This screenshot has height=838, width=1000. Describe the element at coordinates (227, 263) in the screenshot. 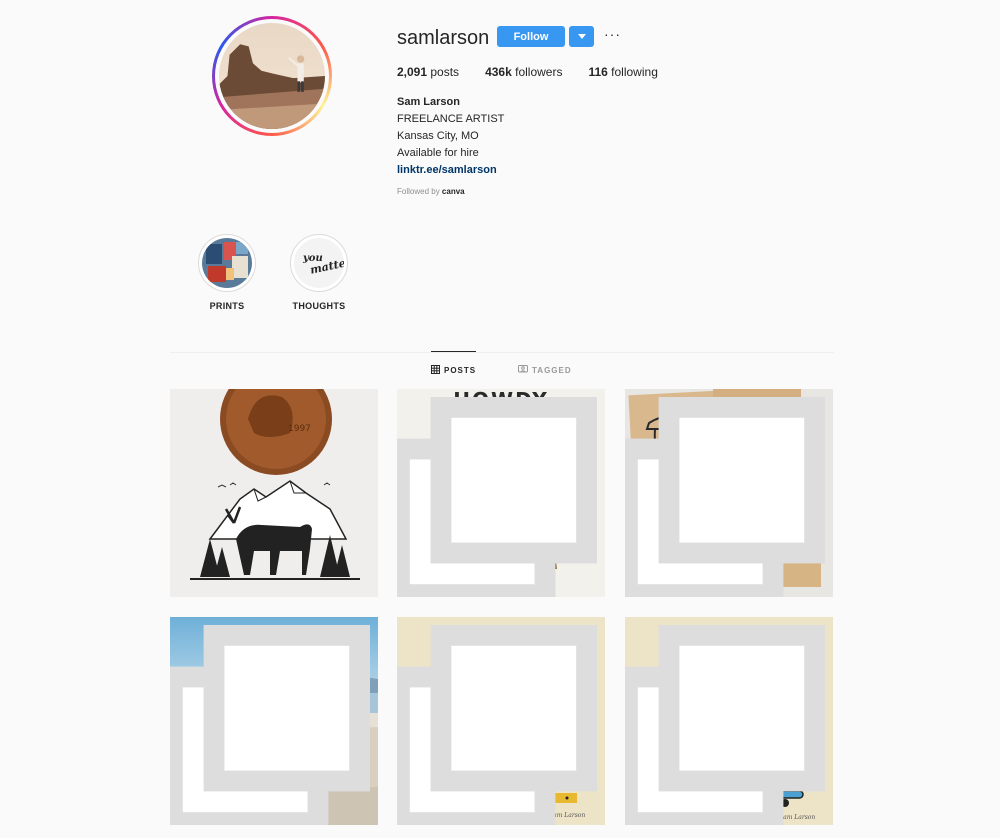

I see `prints-thumbnail` at that location.